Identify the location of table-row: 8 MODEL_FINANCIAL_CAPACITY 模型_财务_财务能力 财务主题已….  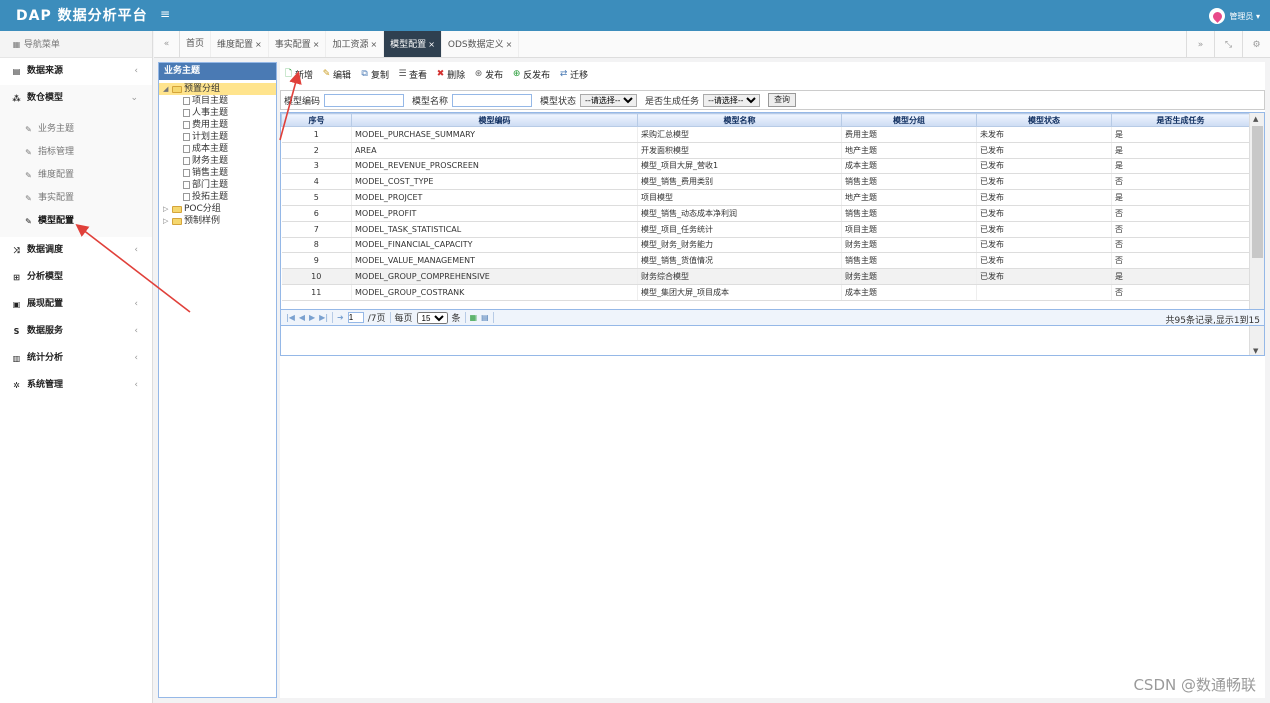
(765, 245).